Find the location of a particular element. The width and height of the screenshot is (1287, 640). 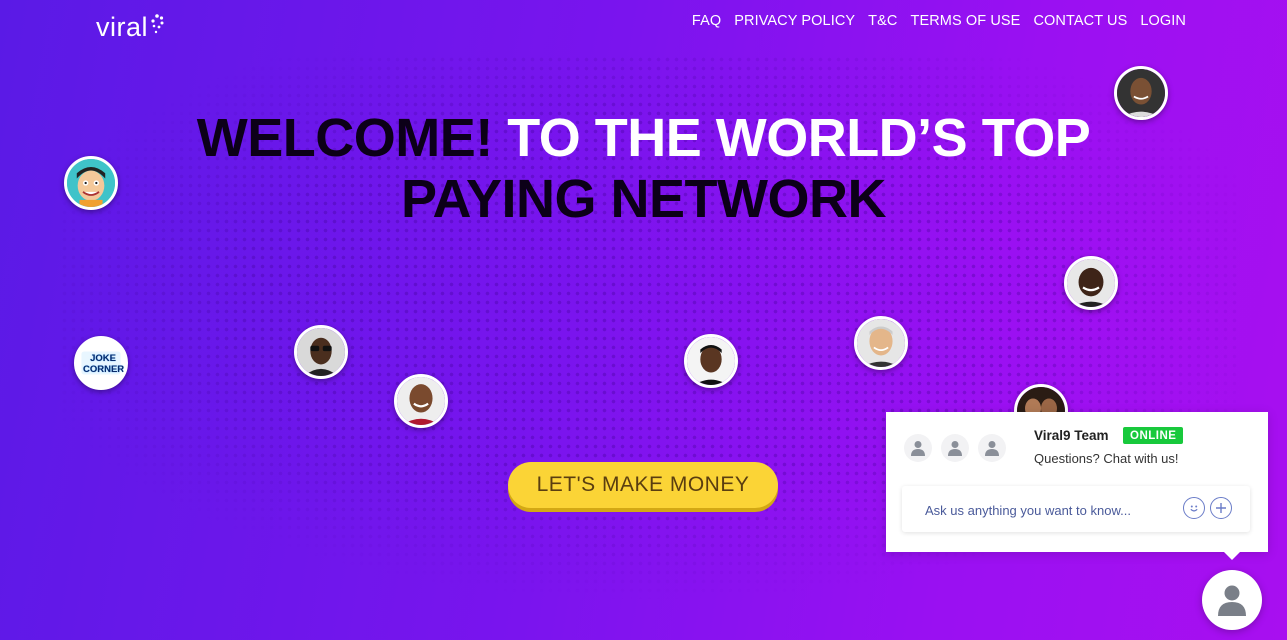

nav-privacy-policy: PRIVACY POLICY is located at coordinates (794, 21).